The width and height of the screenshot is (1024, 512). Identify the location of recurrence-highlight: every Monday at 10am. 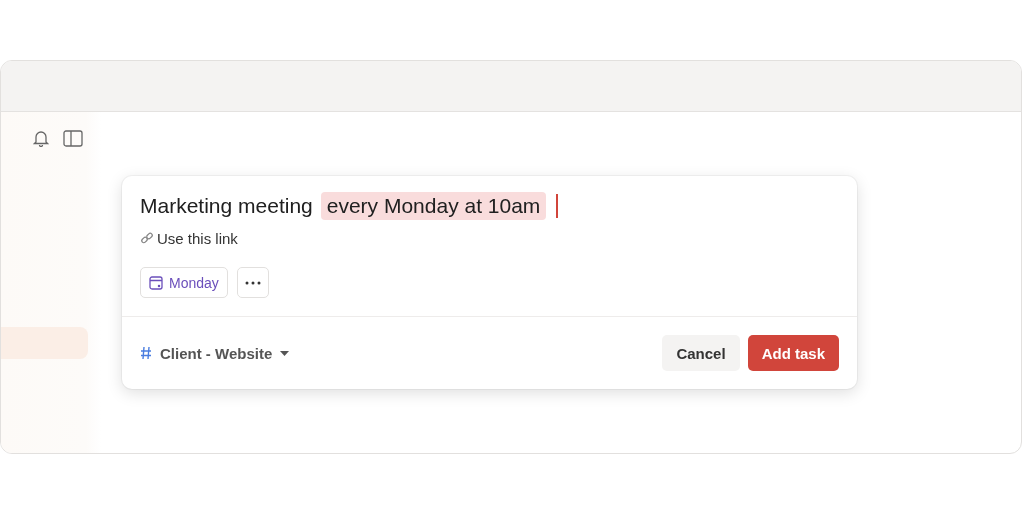
(433, 206).